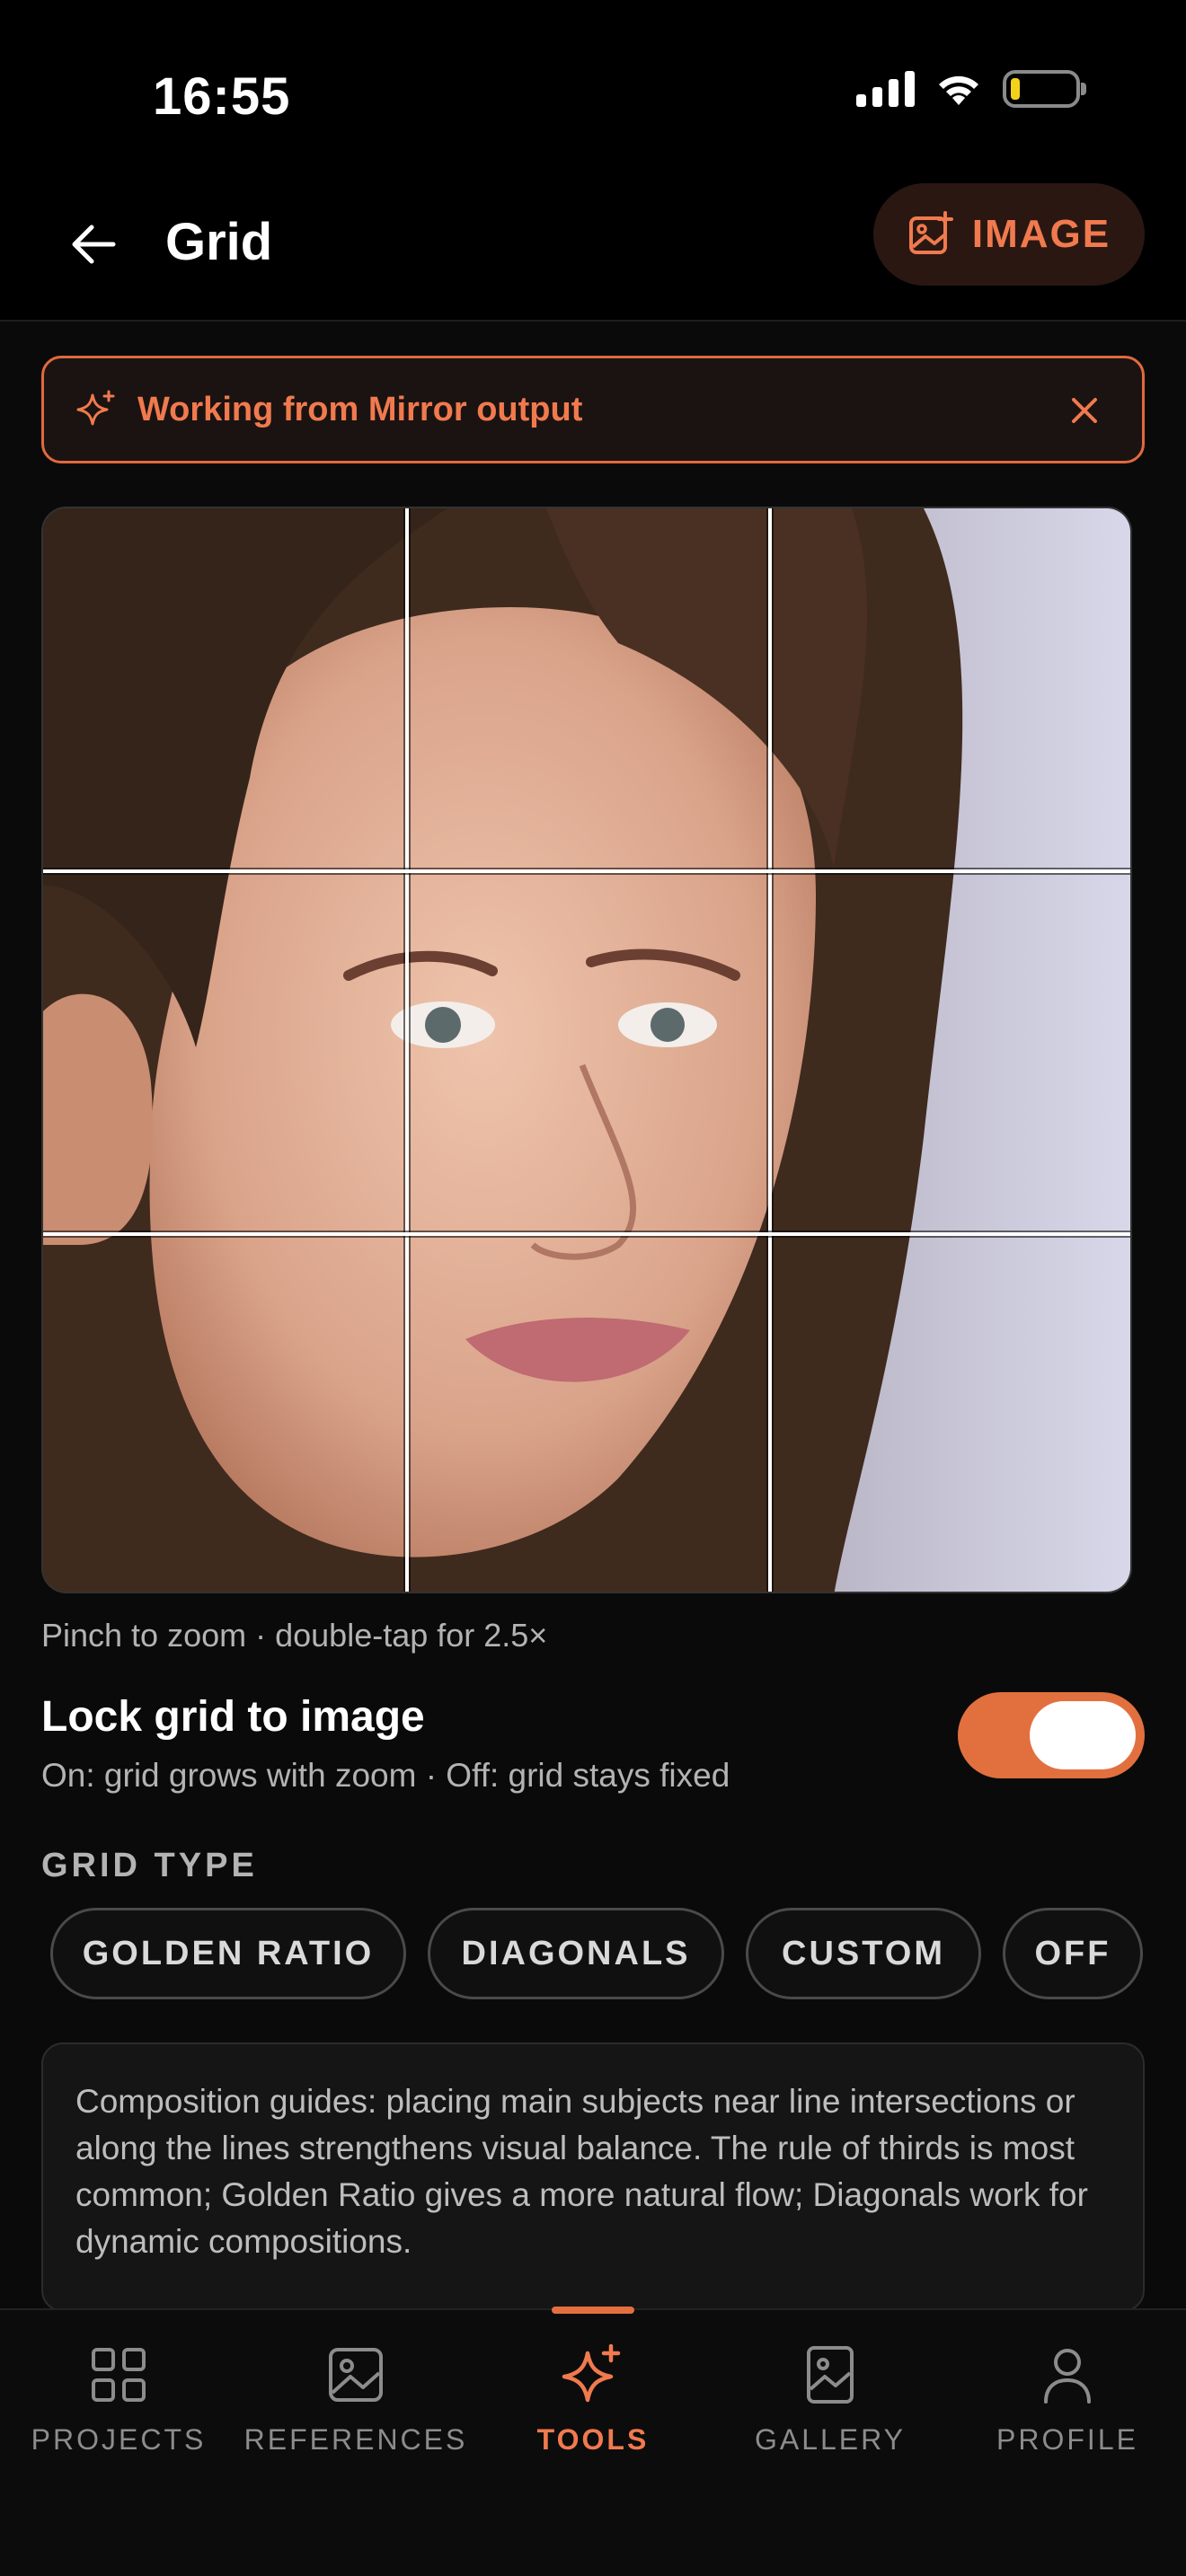 This screenshot has width=1186, height=2576. Describe the element at coordinates (593, 251) in the screenshot. I see `app-header: Grid IMAGE` at that location.